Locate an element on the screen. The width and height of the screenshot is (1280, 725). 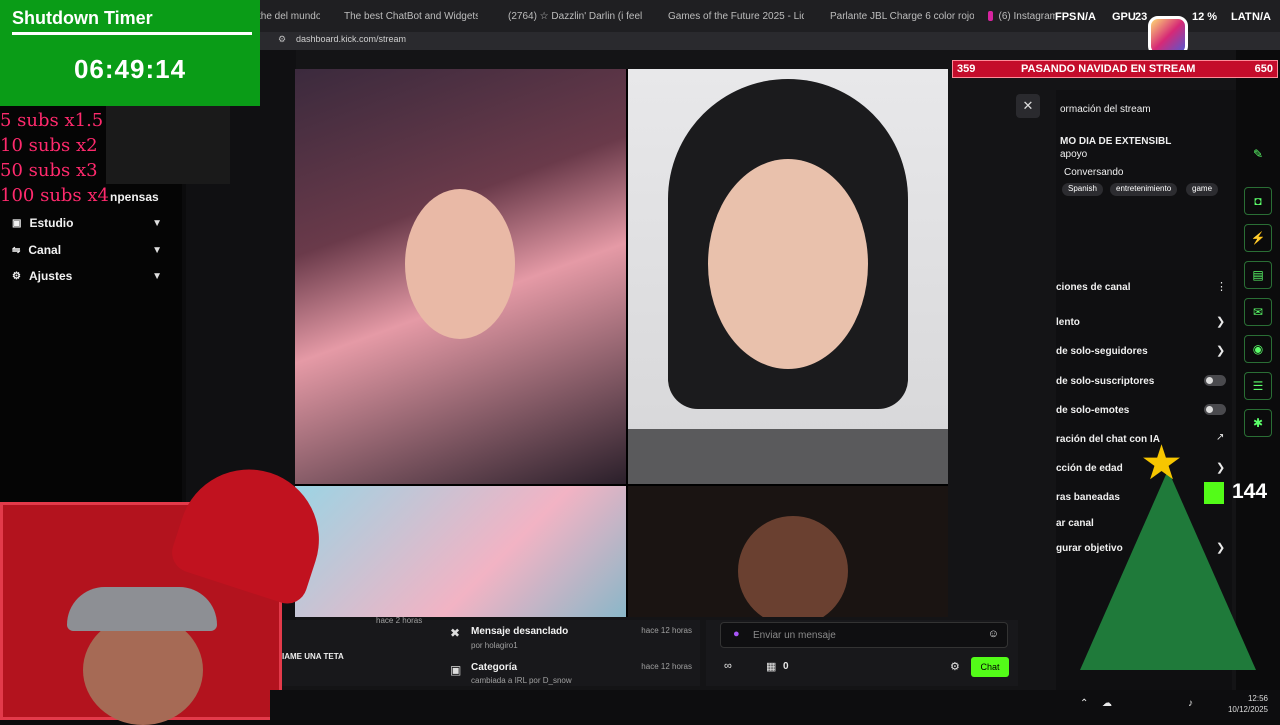
tab-item: Games of the Future 2025 - Liquipe is located at coordinates (733, 16).